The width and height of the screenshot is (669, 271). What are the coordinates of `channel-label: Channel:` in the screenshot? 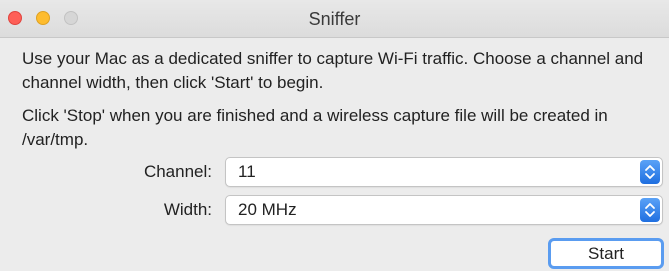 It's located at (177, 171).